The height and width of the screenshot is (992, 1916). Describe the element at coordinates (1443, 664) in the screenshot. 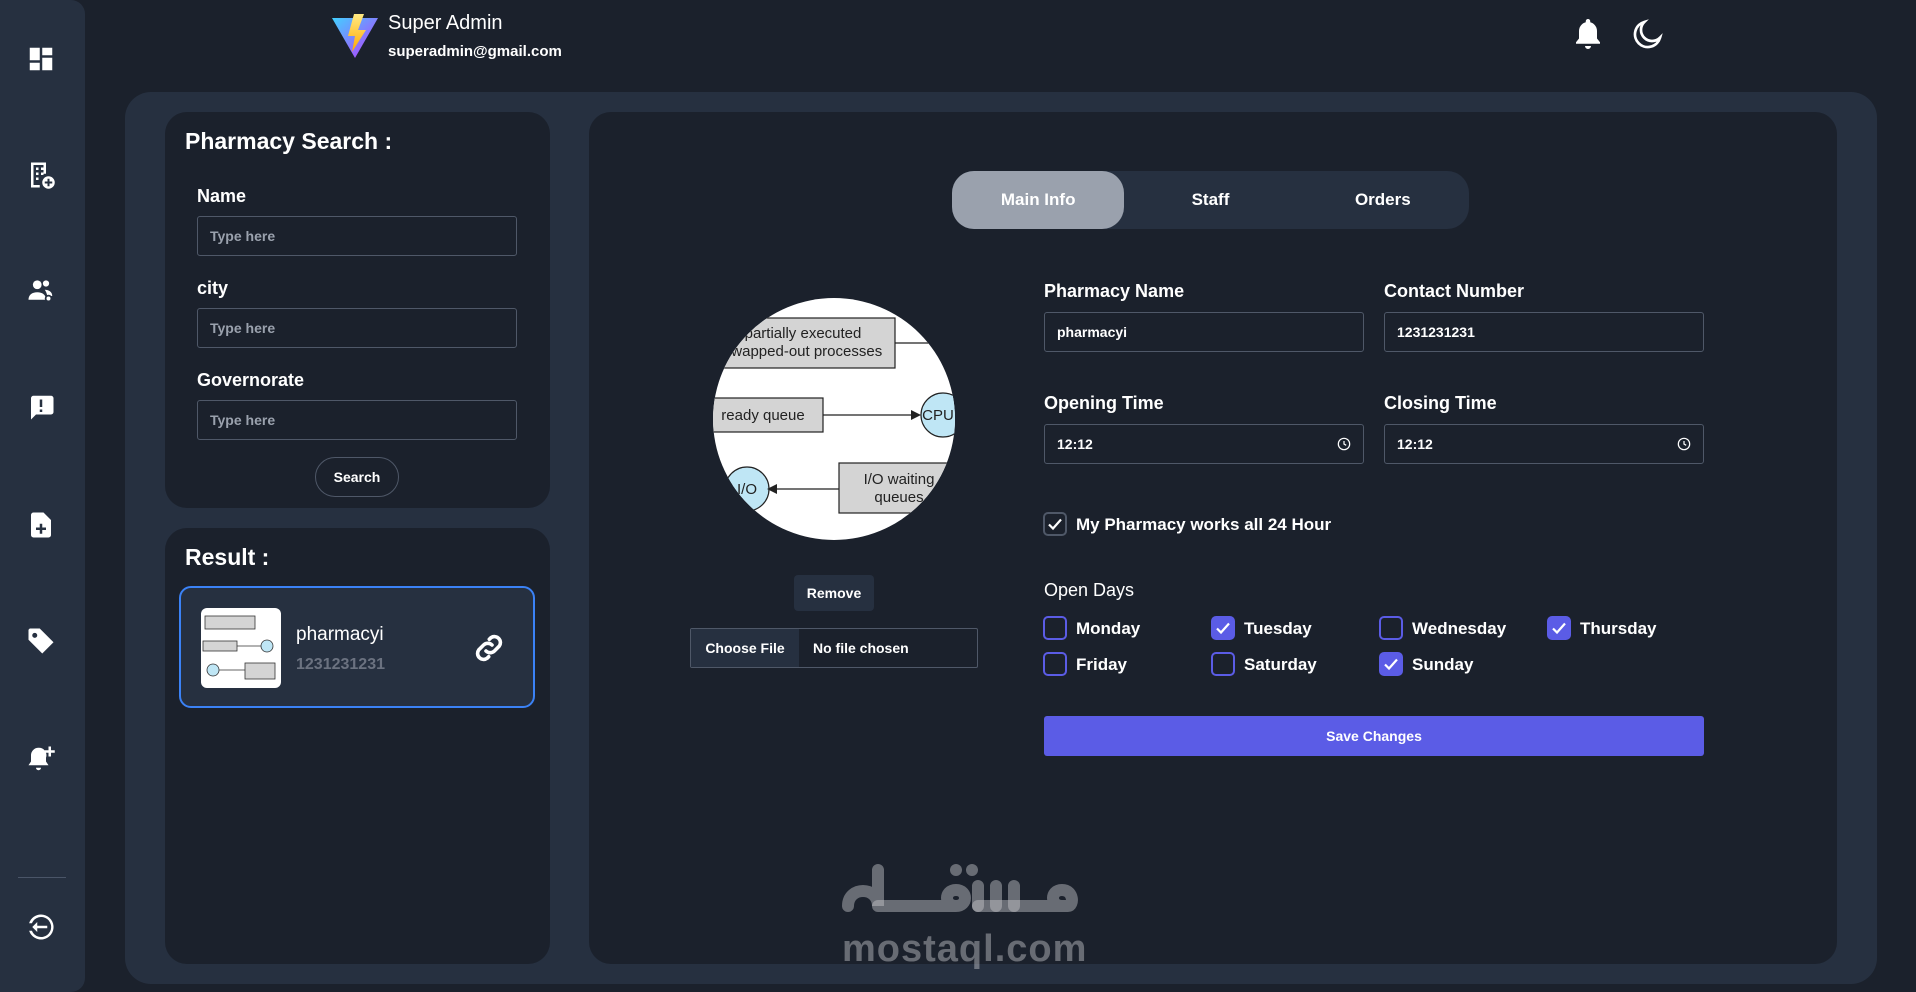

I see `day-label-sunday: Sunday` at that location.